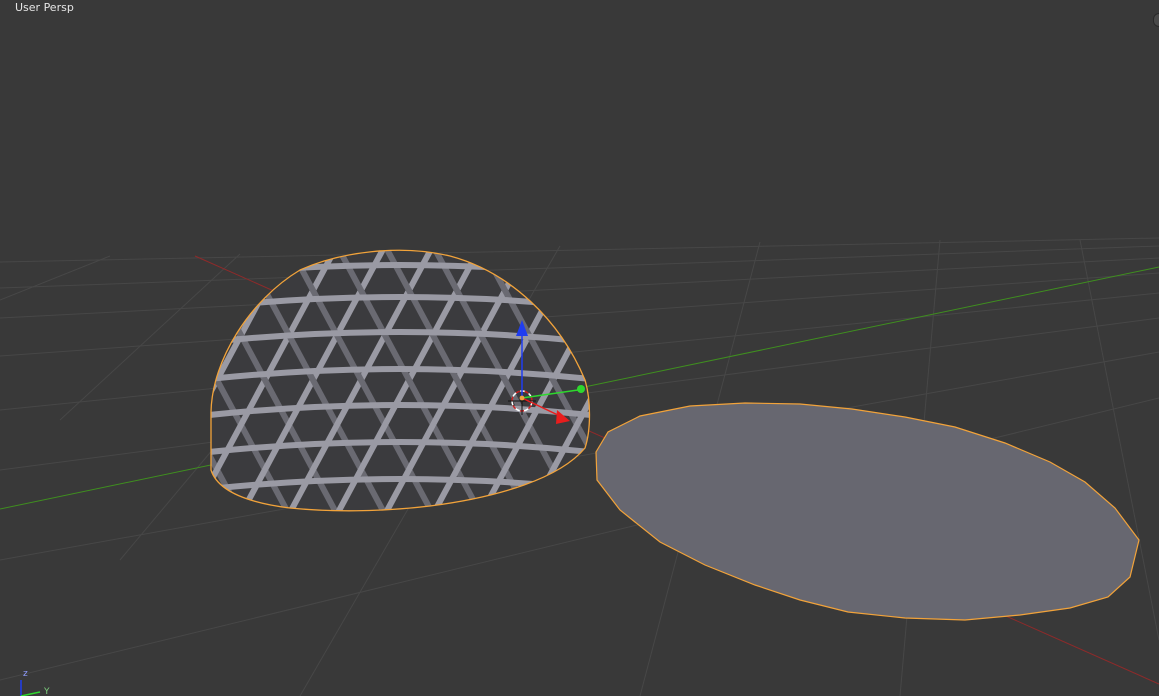  I want to click on axes-navigator-icon, so click(30, 688).